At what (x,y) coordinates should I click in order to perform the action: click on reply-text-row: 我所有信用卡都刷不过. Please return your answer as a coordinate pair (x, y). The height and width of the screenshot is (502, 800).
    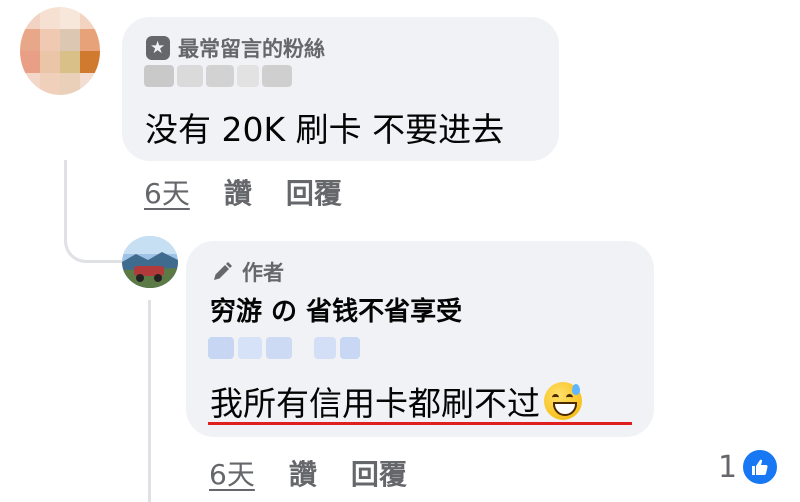
    Looking at the image, I should click on (396, 401).